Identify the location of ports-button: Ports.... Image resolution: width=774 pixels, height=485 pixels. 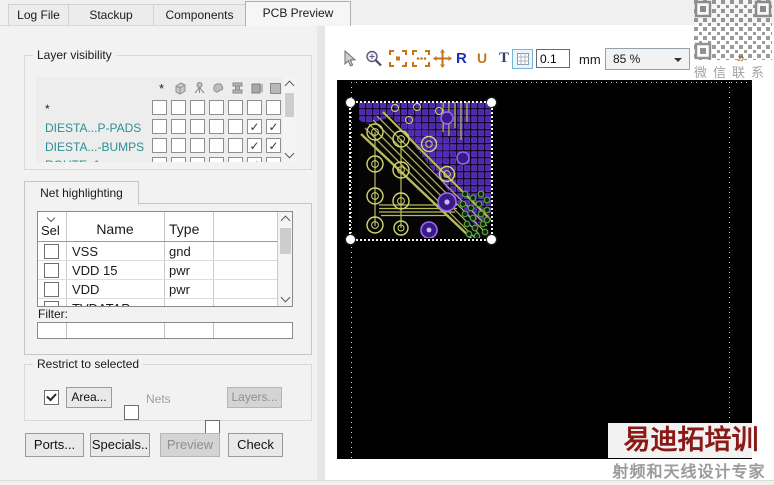
(54, 445).